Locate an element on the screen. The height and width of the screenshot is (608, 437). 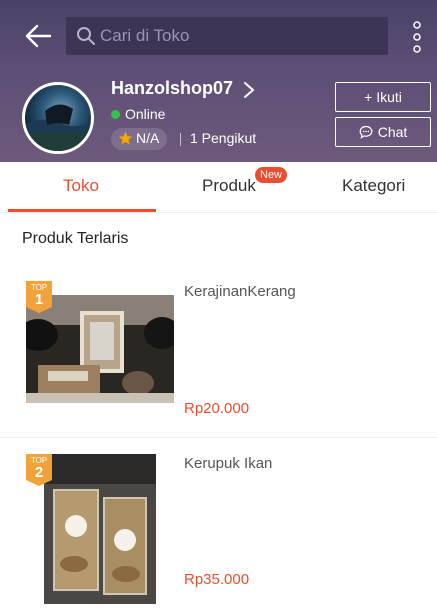
shop-name: Hanzolshop07 is located at coordinates (172, 88).